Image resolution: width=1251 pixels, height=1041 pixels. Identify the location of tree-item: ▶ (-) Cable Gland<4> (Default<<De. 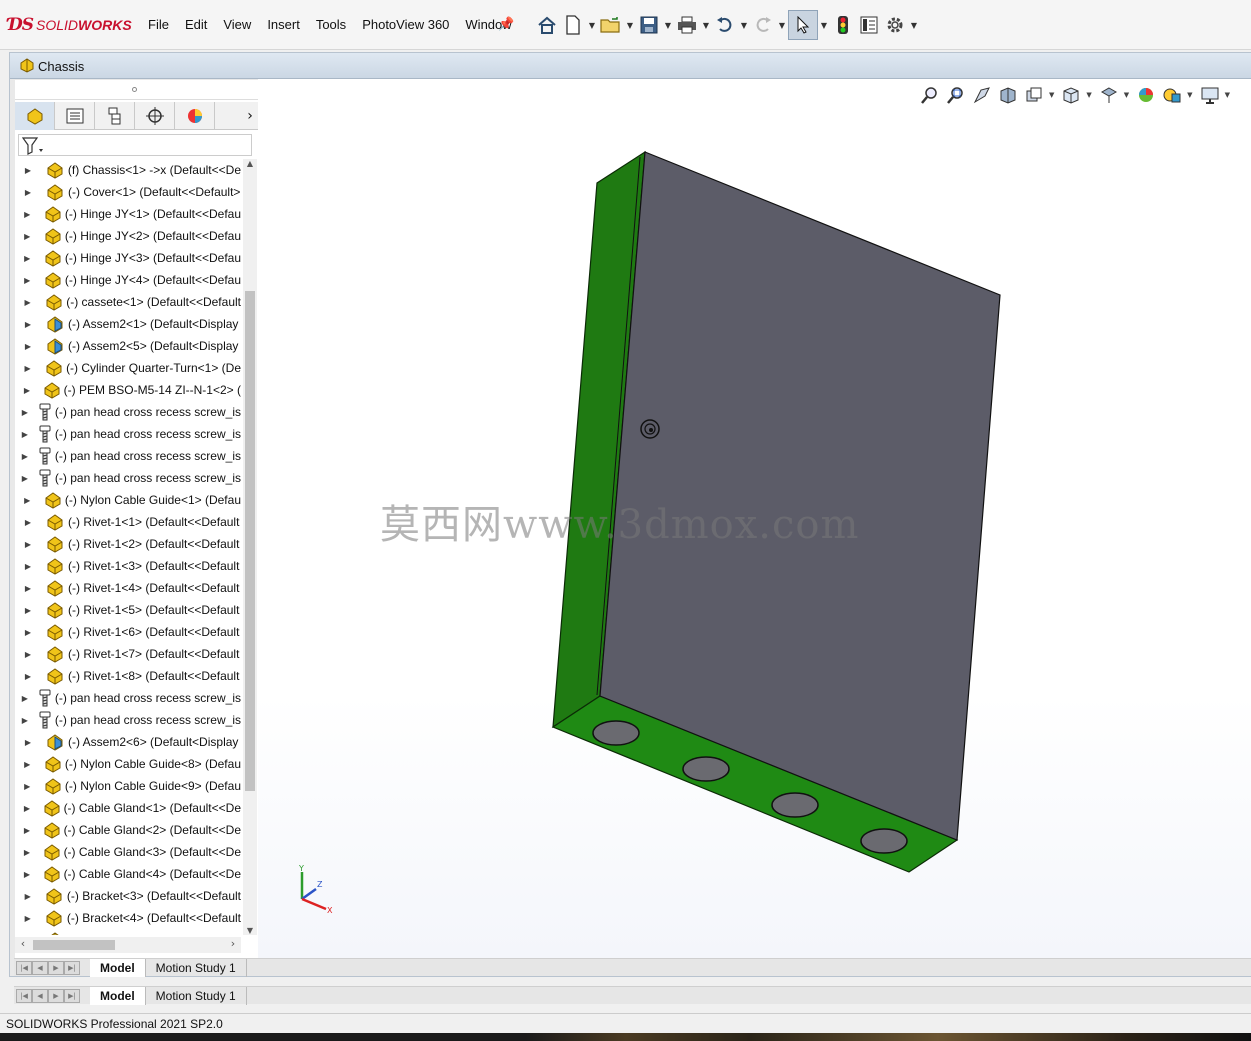
(128, 874).